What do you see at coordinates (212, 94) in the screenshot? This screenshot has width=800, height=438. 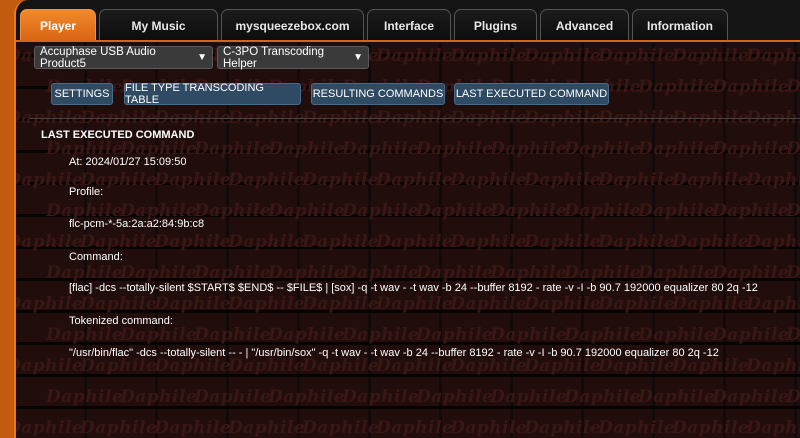 I see `file-type-transcoding-table-button: FILE TYPE TRANSCODING TABLE` at bounding box center [212, 94].